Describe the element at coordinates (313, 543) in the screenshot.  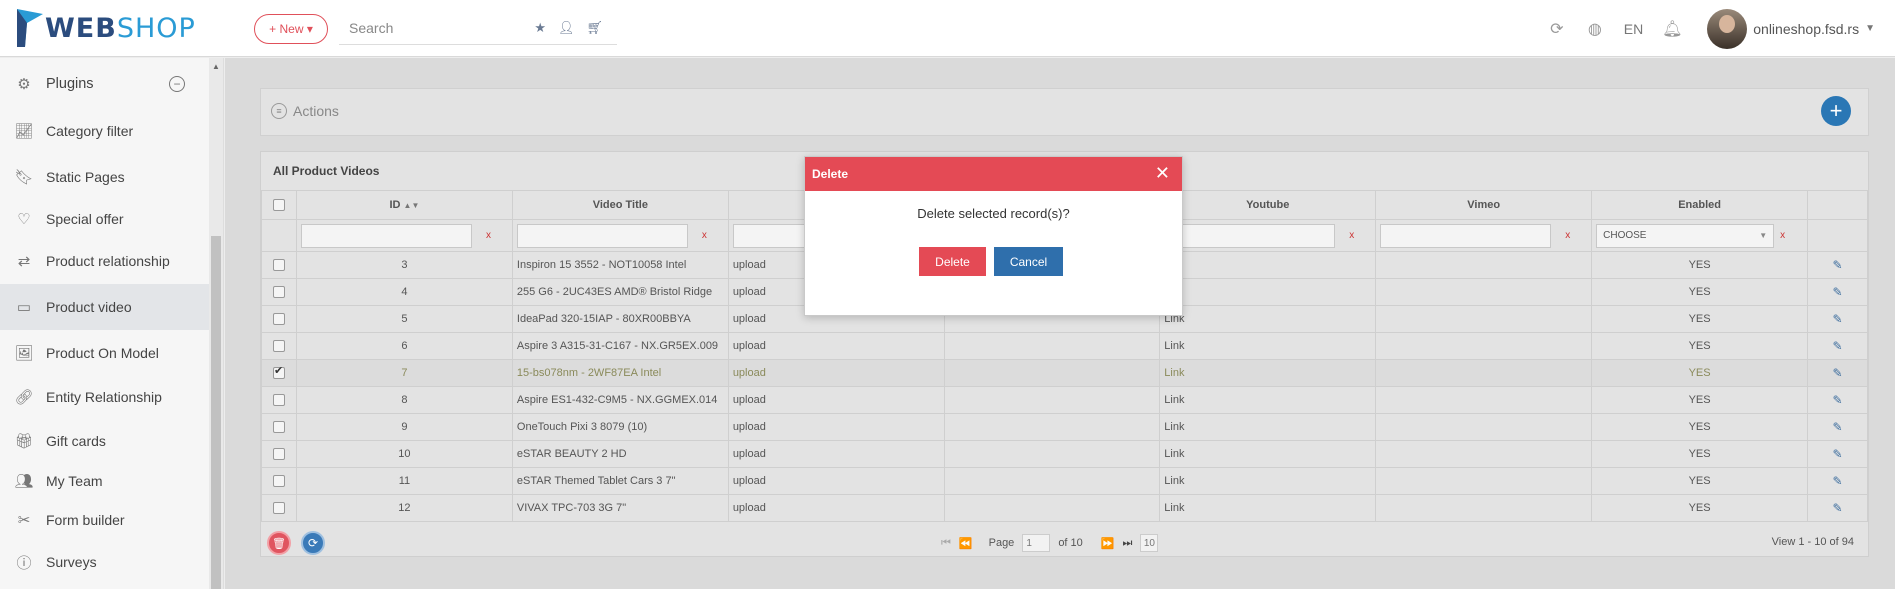
I see `refresh-button: ⟳` at that location.